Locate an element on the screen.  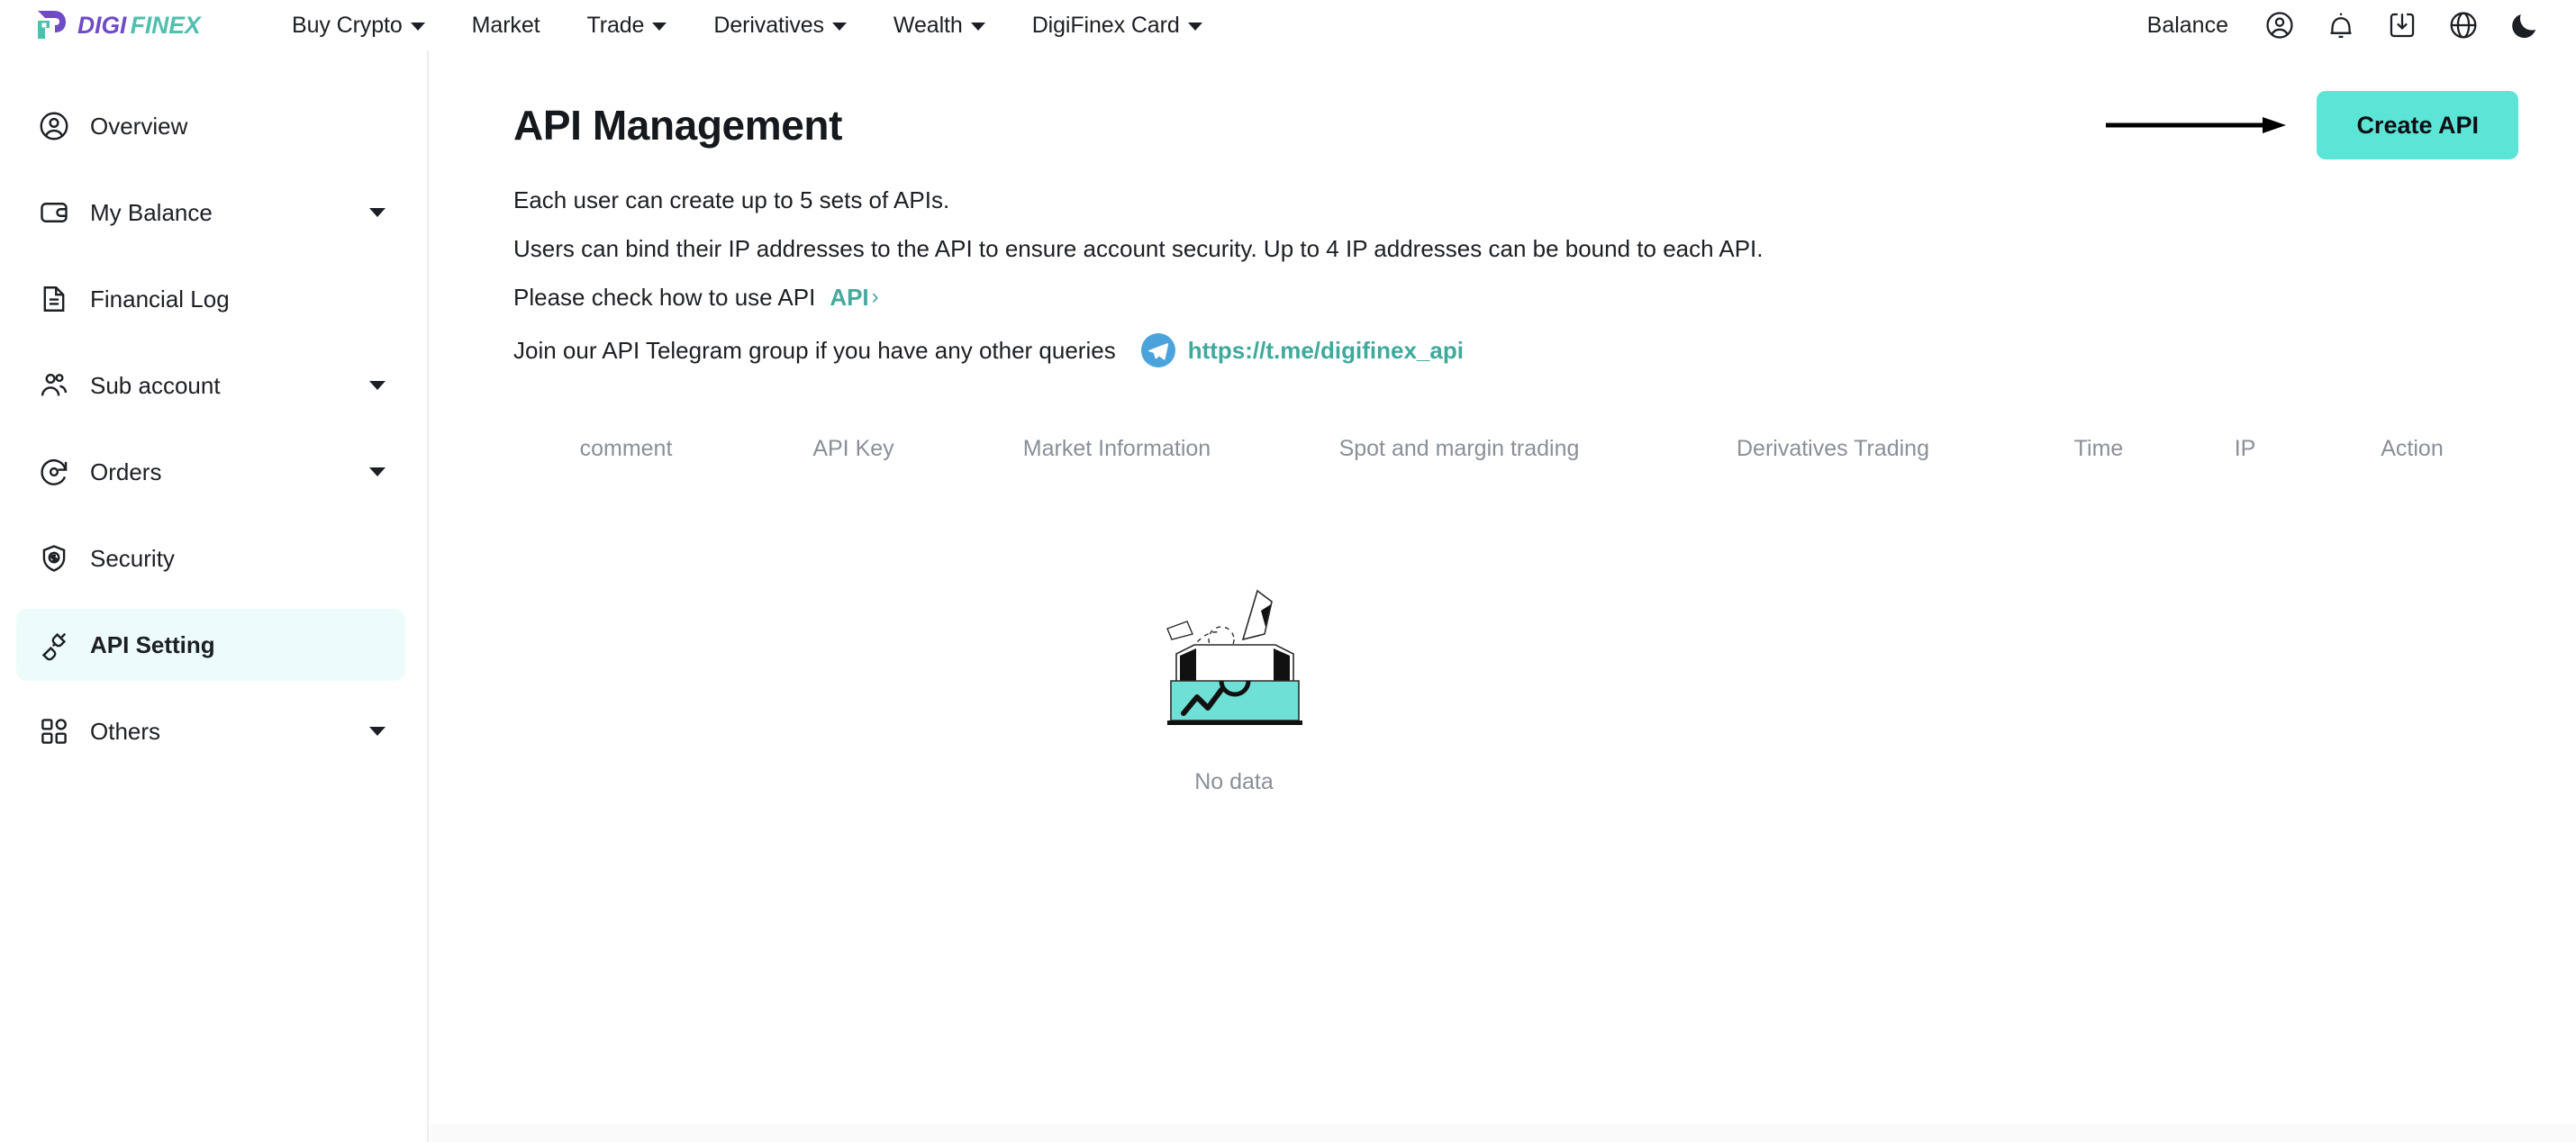
api-doc-link: API › is located at coordinates (854, 297).